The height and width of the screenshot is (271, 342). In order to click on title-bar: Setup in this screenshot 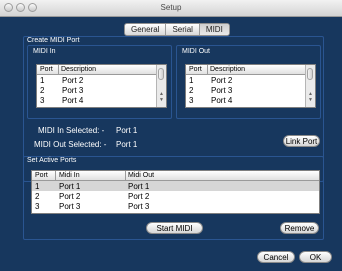, I will do `click(171, 8)`.